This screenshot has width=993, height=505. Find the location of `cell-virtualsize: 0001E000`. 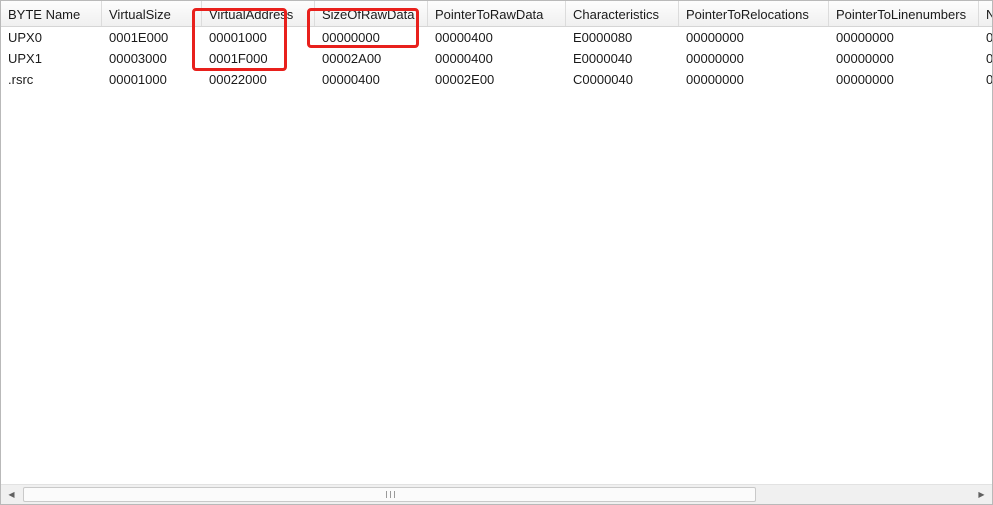

cell-virtualsize: 0001E000 is located at coordinates (139, 37).